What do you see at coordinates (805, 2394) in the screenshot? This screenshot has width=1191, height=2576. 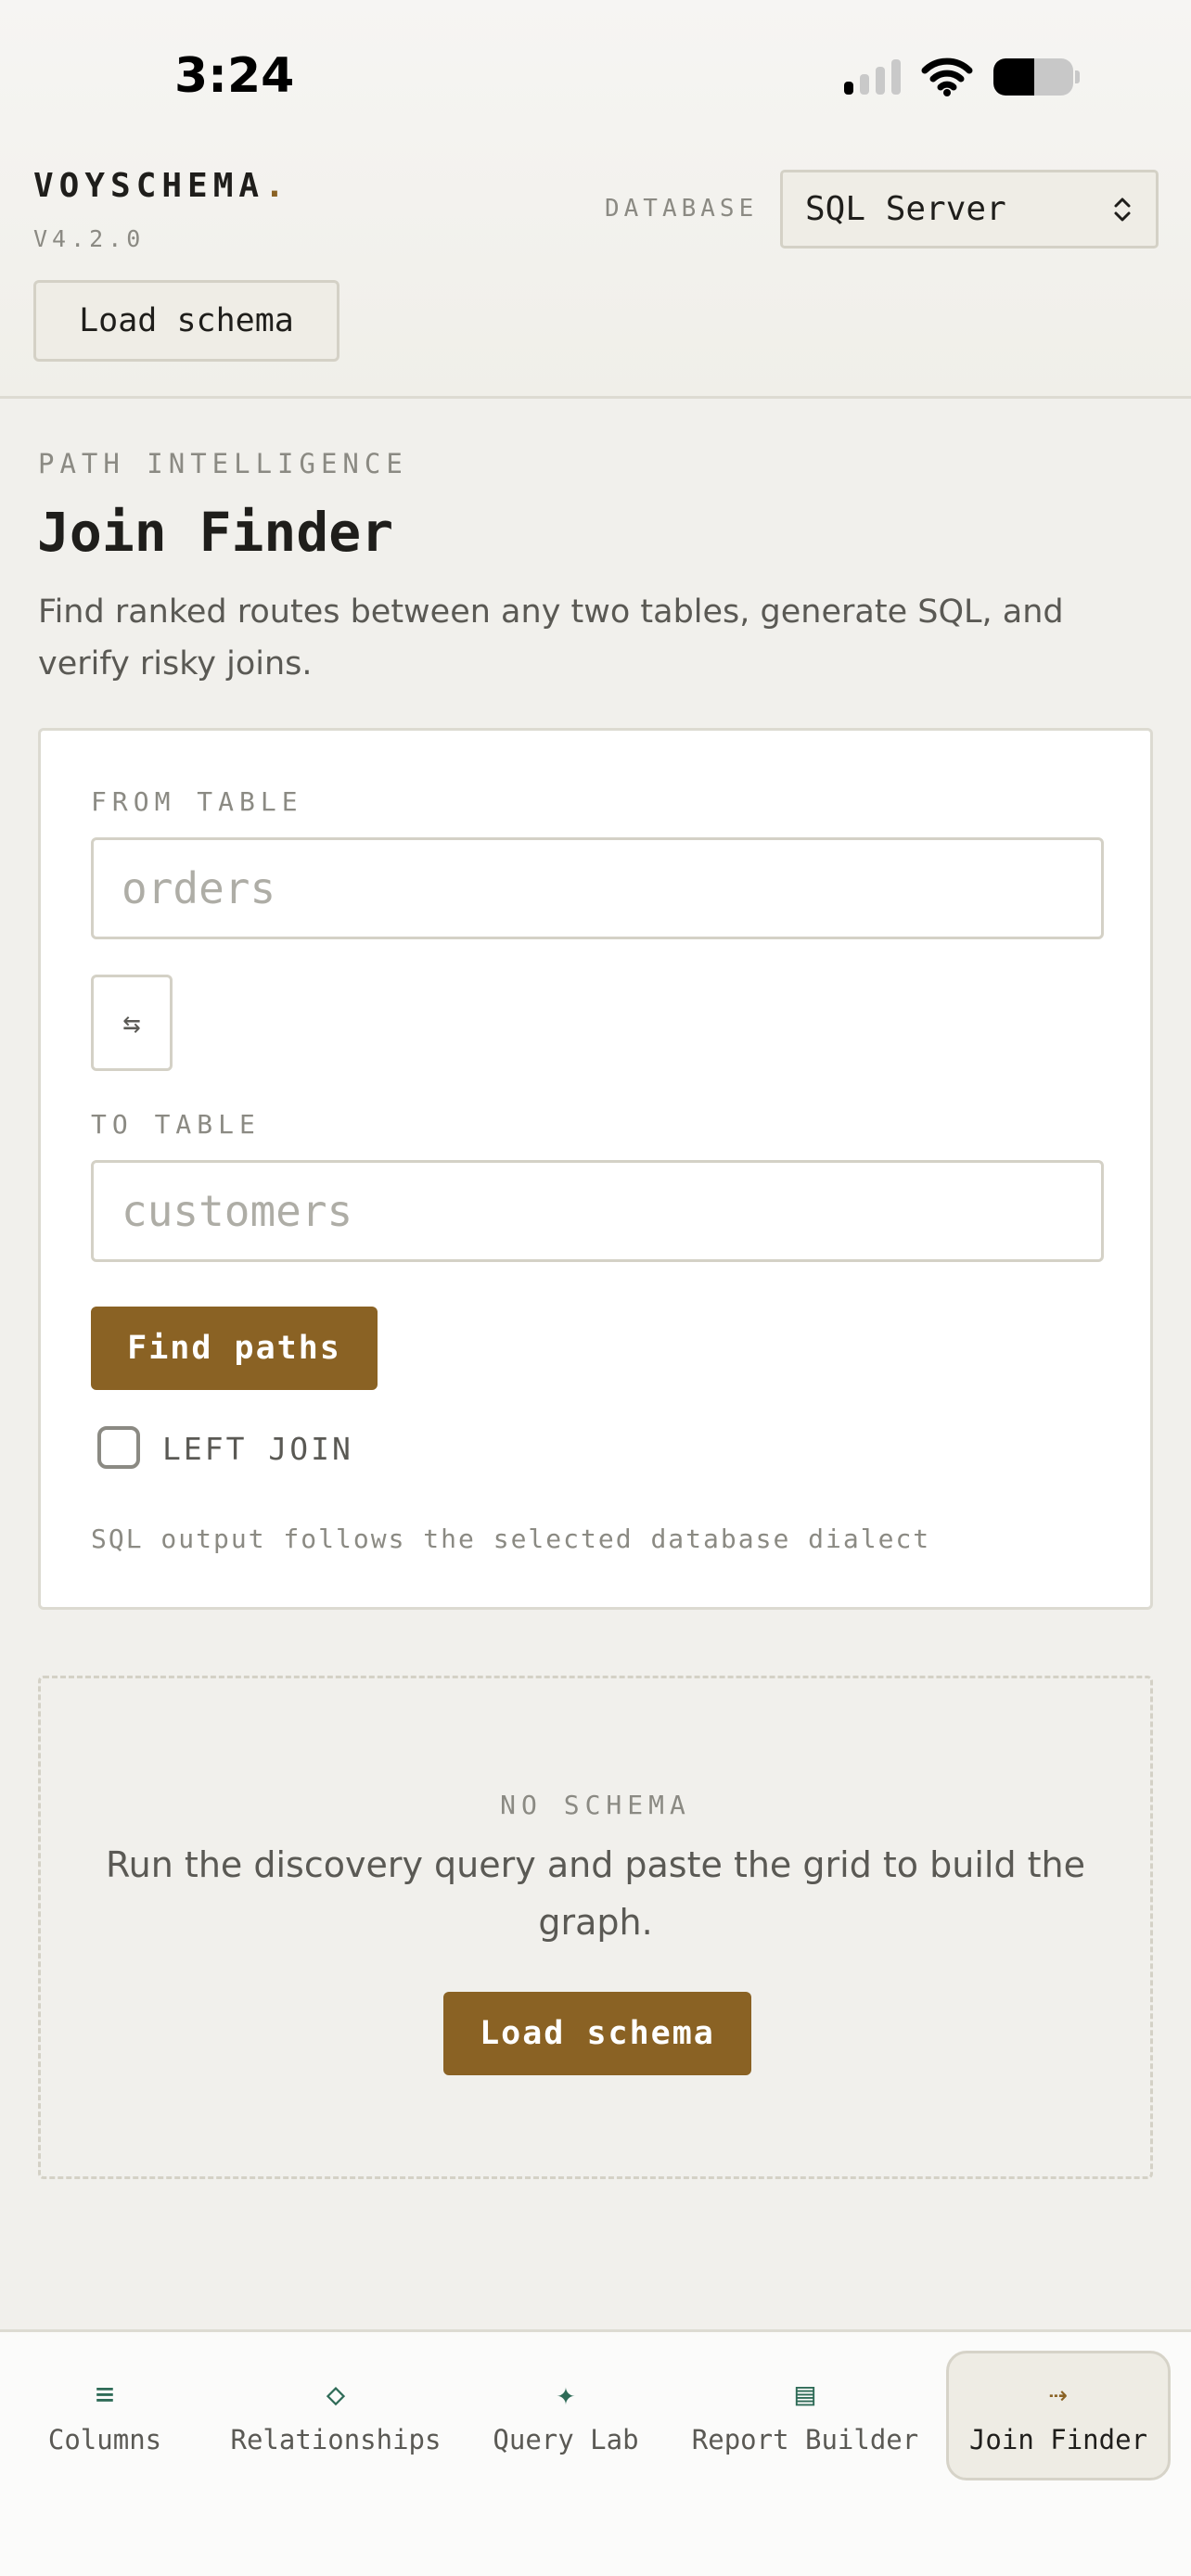 I see `report-builder-icon: ▤` at bounding box center [805, 2394].